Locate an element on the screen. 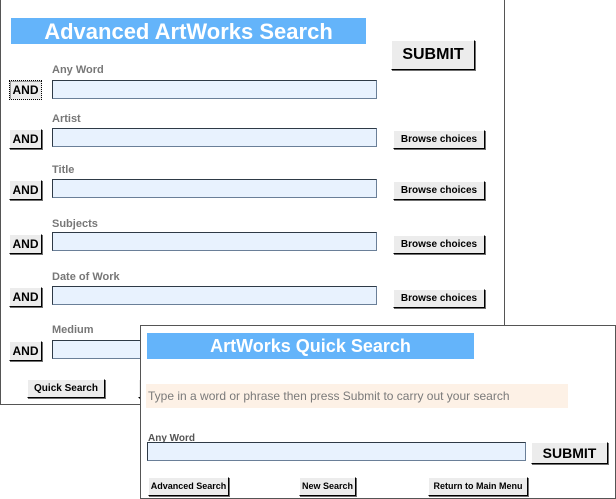  medium-and-button: AND is located at coordinates (25, 351).